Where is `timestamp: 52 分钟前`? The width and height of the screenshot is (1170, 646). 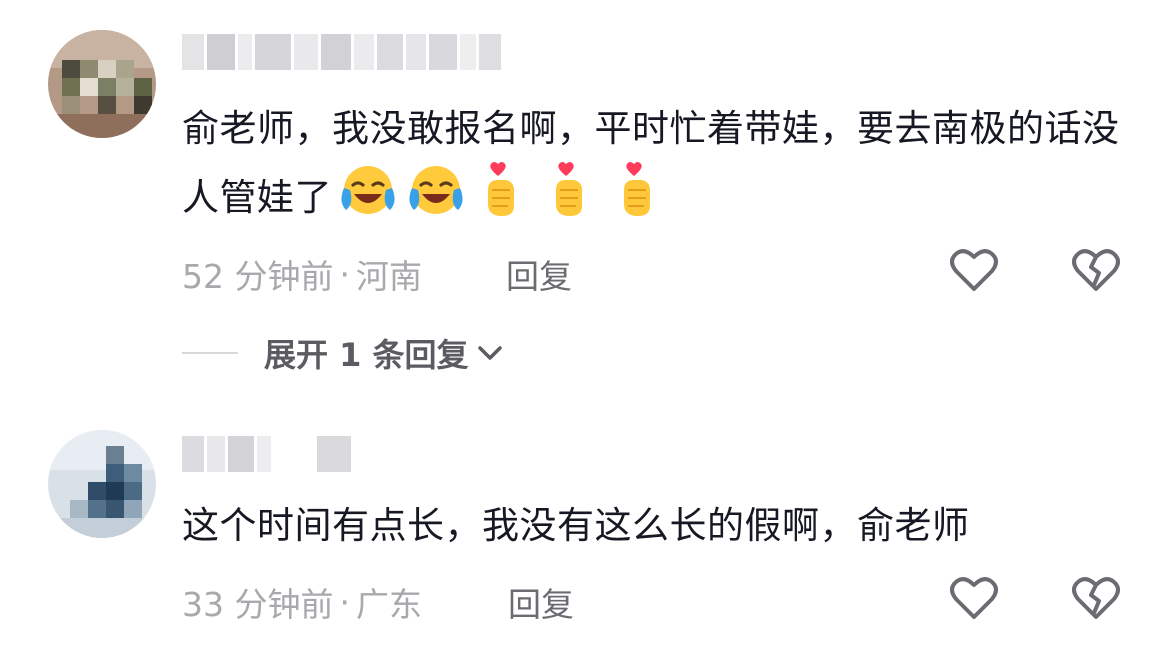 timestamp: 52 分钟前 is located at coordinates (258, 276).